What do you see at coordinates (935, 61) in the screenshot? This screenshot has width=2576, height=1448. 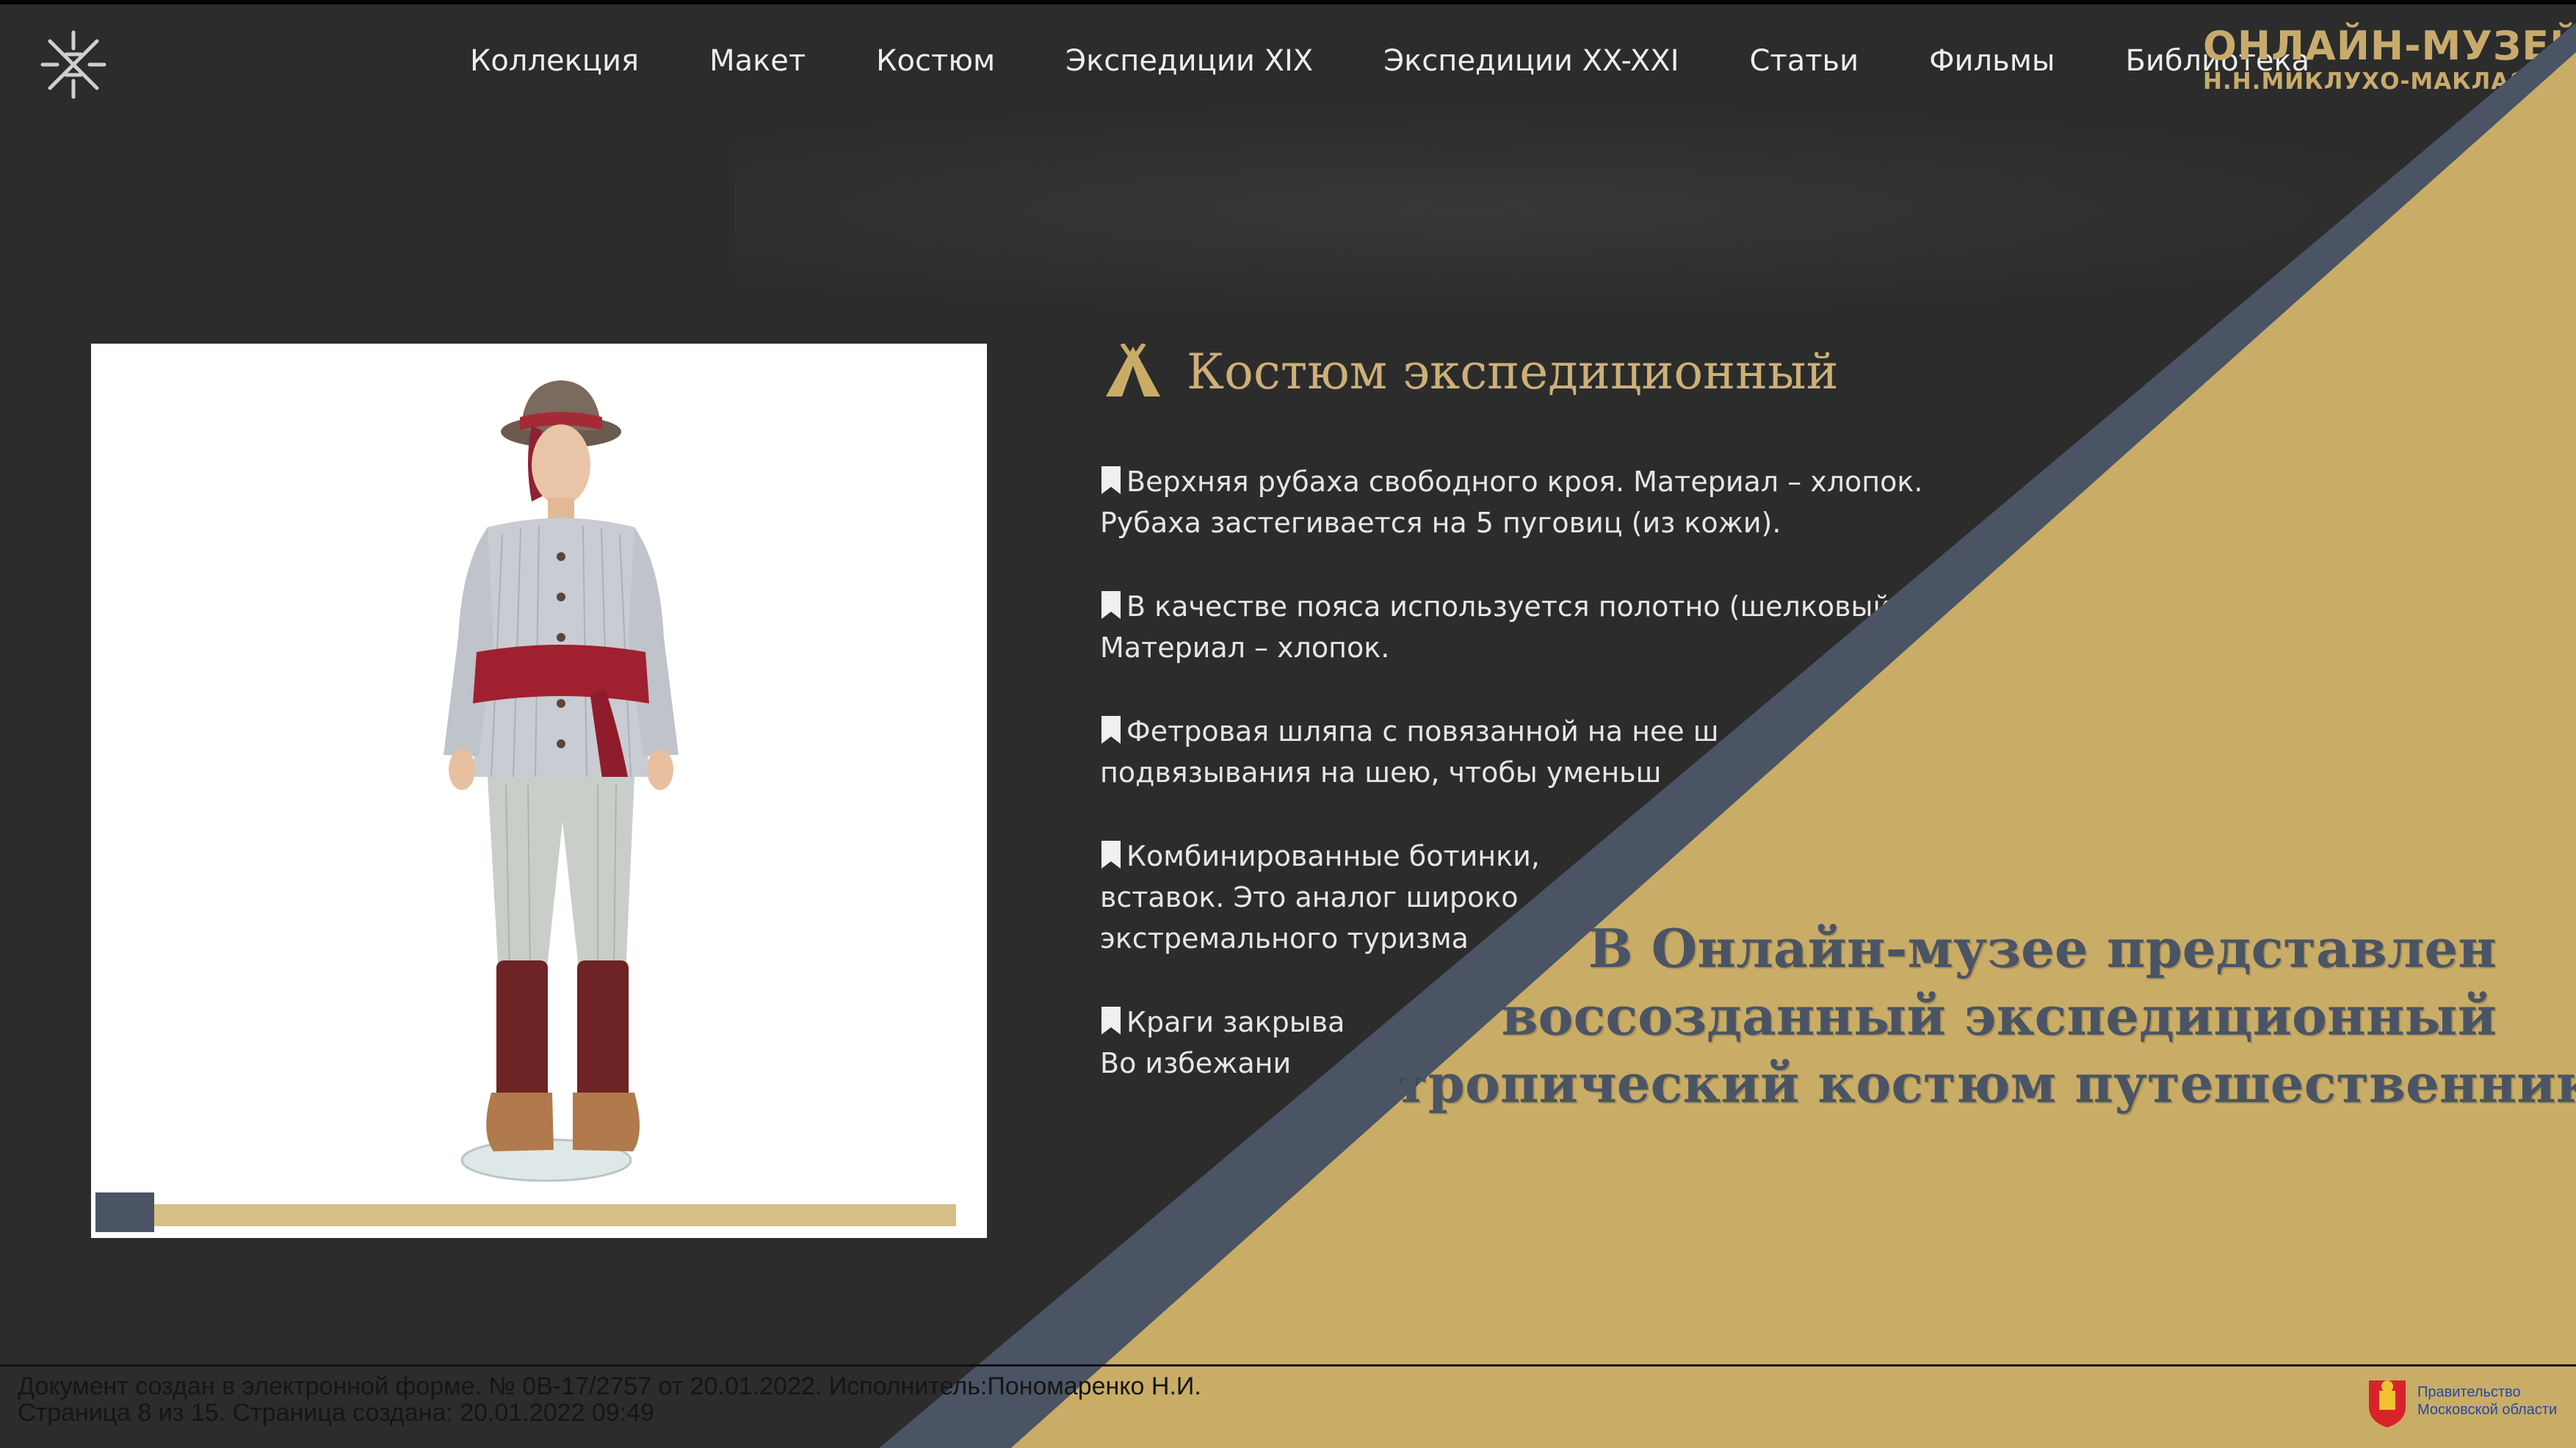 I see `nav-item-costume: Костюм` at bounding box center [935, 61].